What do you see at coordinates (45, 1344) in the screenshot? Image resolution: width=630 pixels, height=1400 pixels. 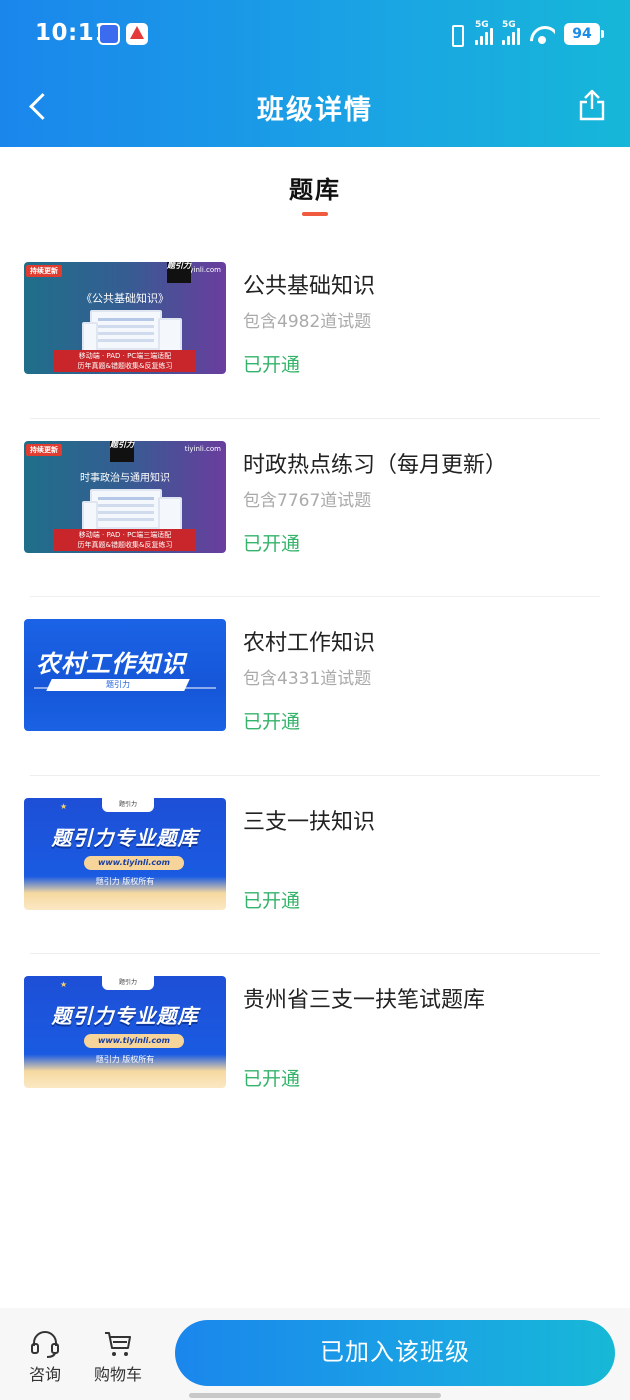 I see `headset-icon` at bounding box center [45, 1344].